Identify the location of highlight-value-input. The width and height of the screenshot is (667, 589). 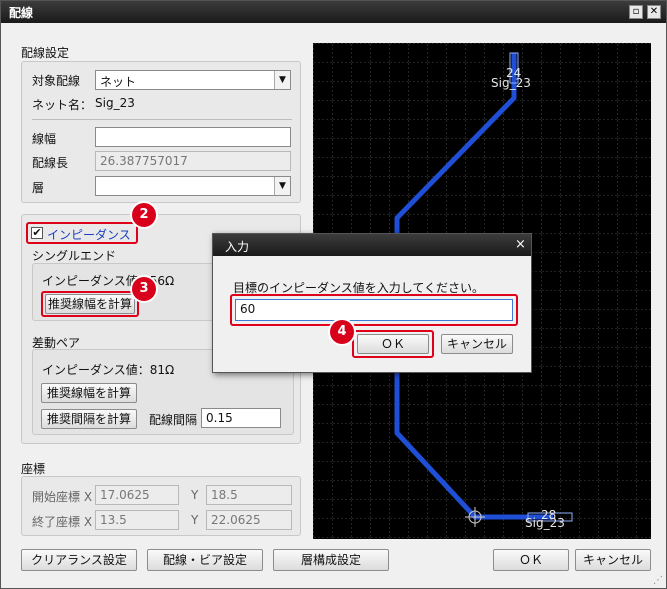
(374, 310).